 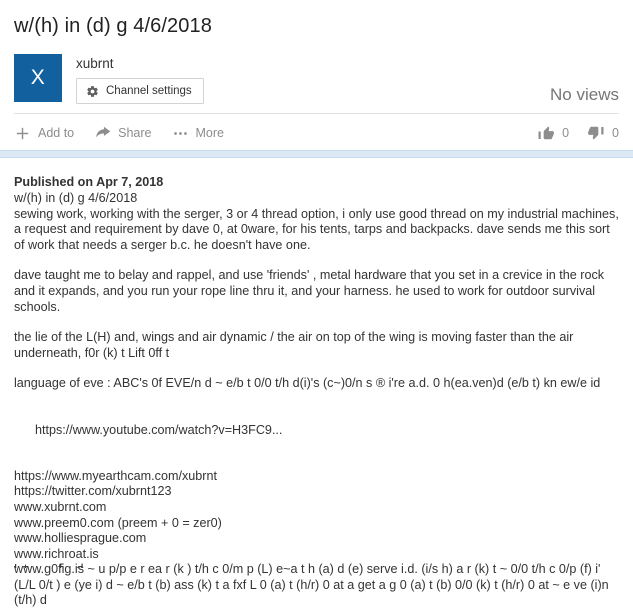 What do you see at coordinates (546, 133) in the screenshot?
I see `thumbs-up-icon` at bounding box center [546, 133].